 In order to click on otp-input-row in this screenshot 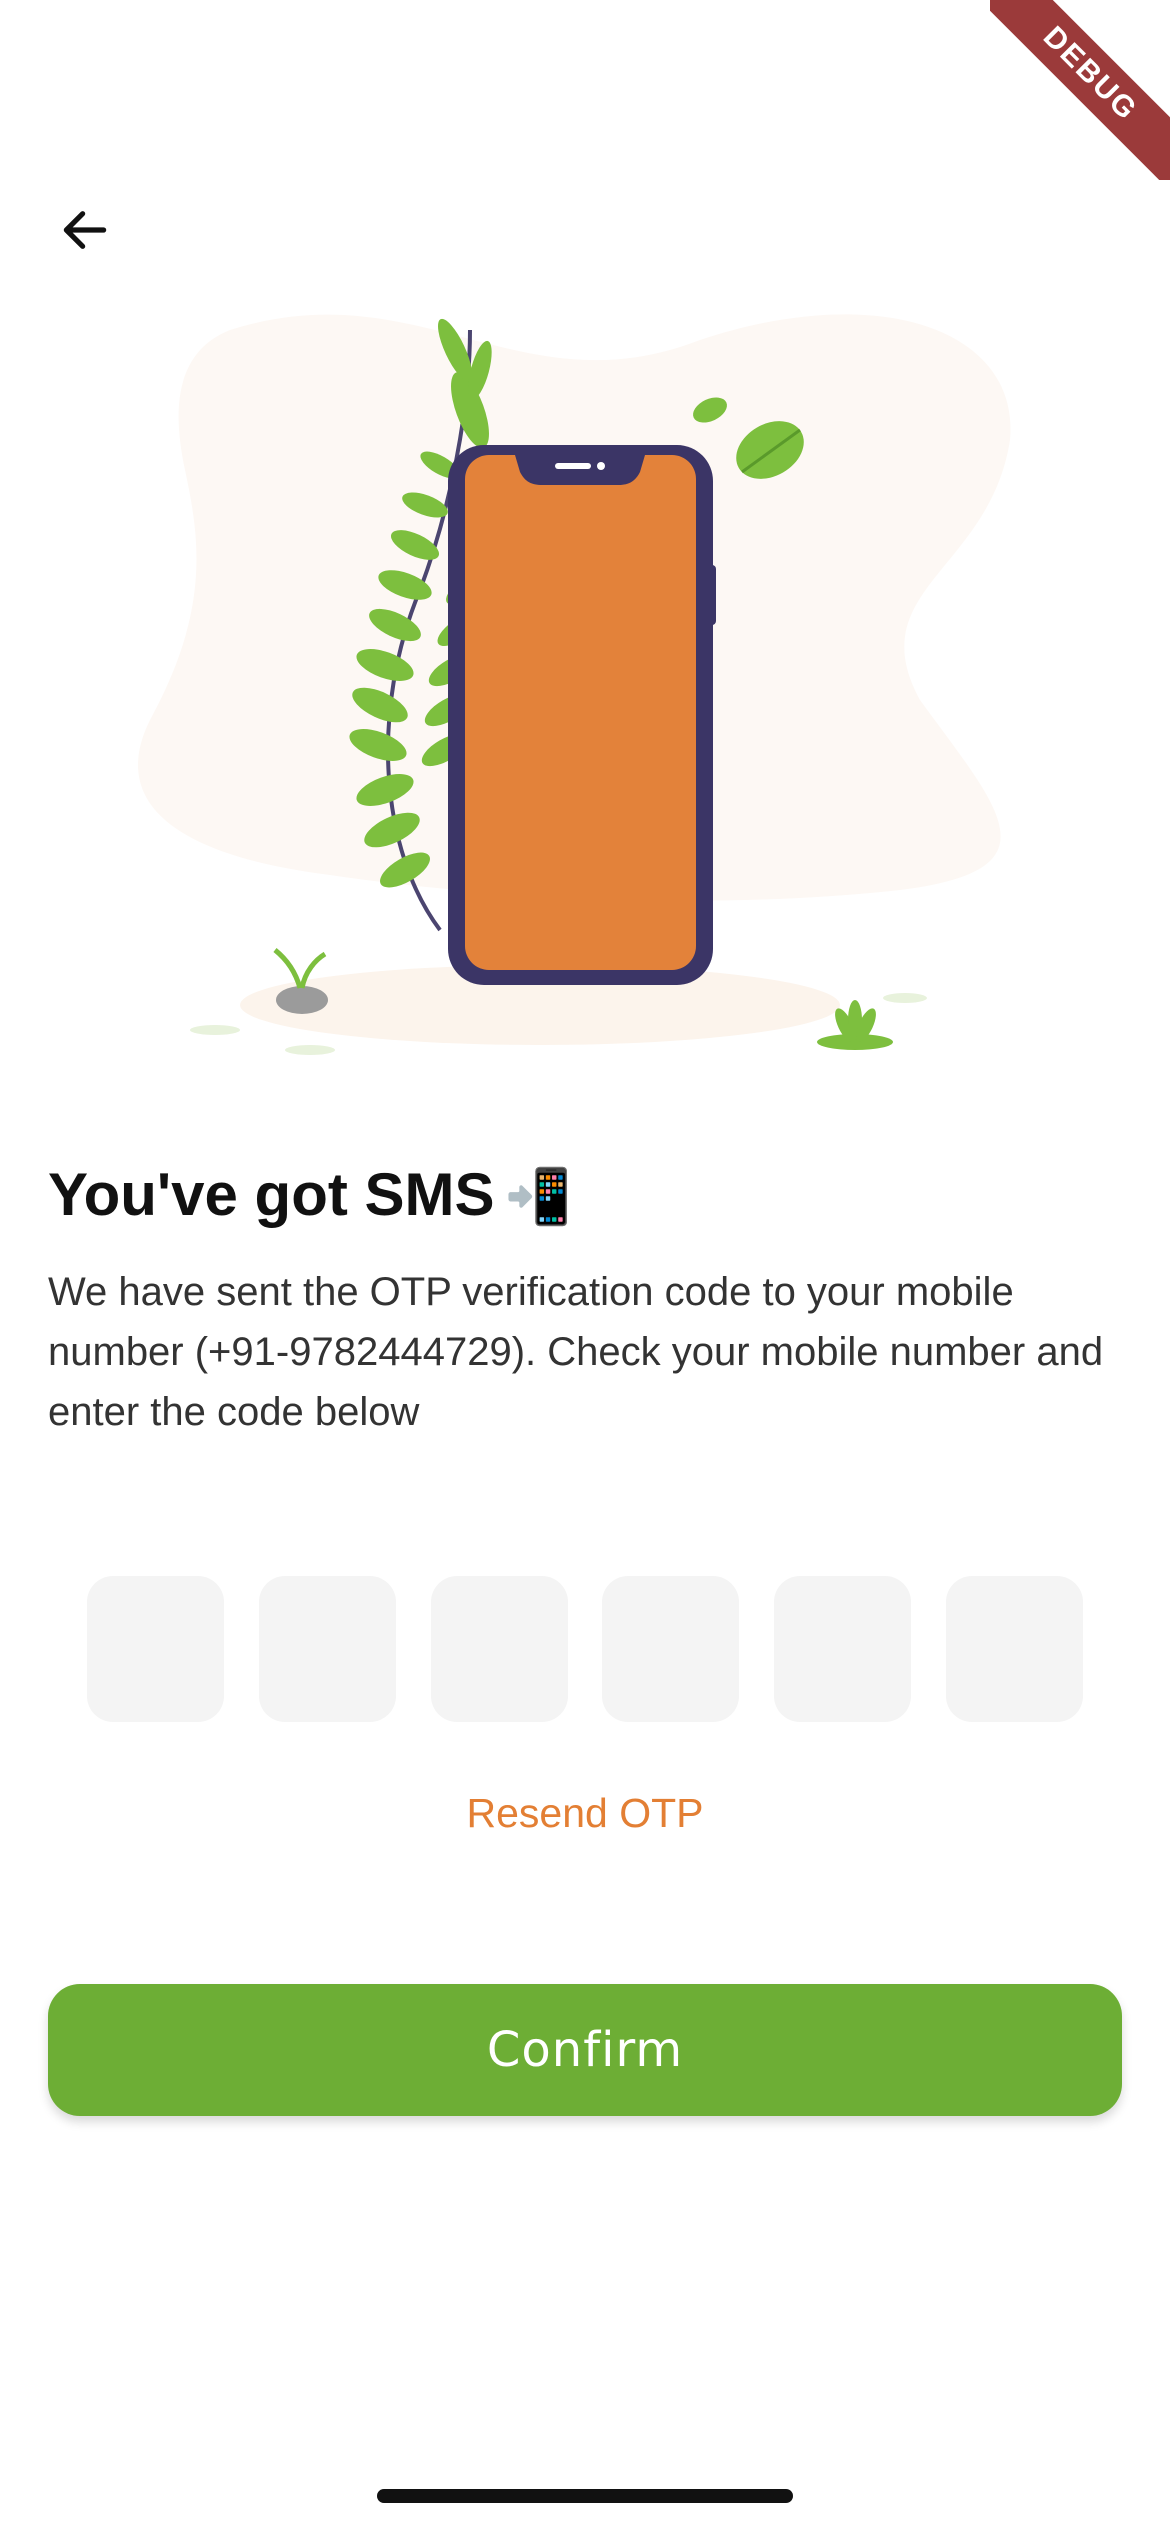, I will do `click(585, 1649)`.